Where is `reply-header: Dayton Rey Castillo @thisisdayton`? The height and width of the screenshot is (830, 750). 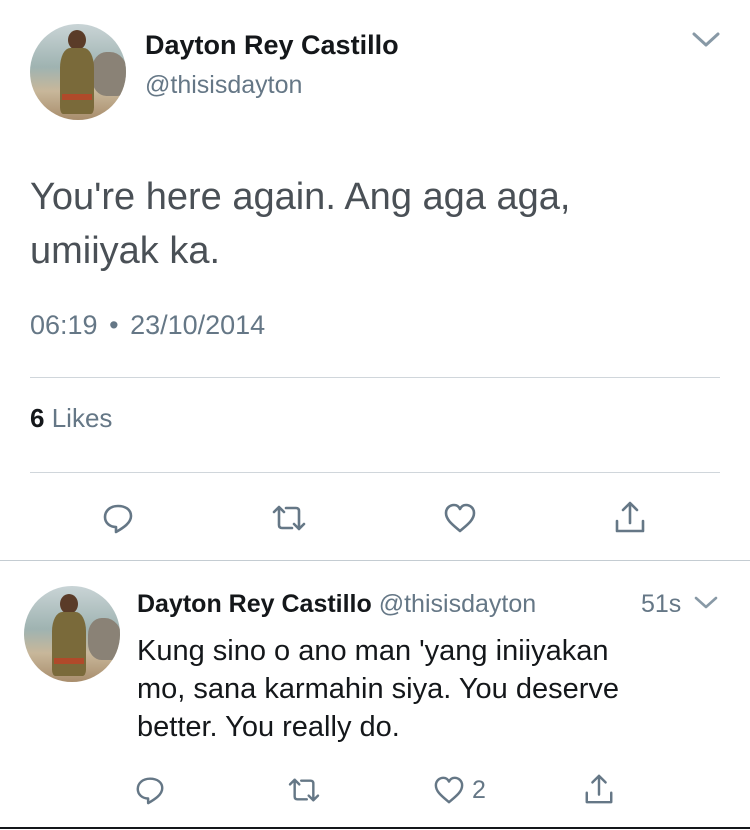
reply-header: Dayton Rey Castillo @thisisdayton is located at coordinates (336, 604).